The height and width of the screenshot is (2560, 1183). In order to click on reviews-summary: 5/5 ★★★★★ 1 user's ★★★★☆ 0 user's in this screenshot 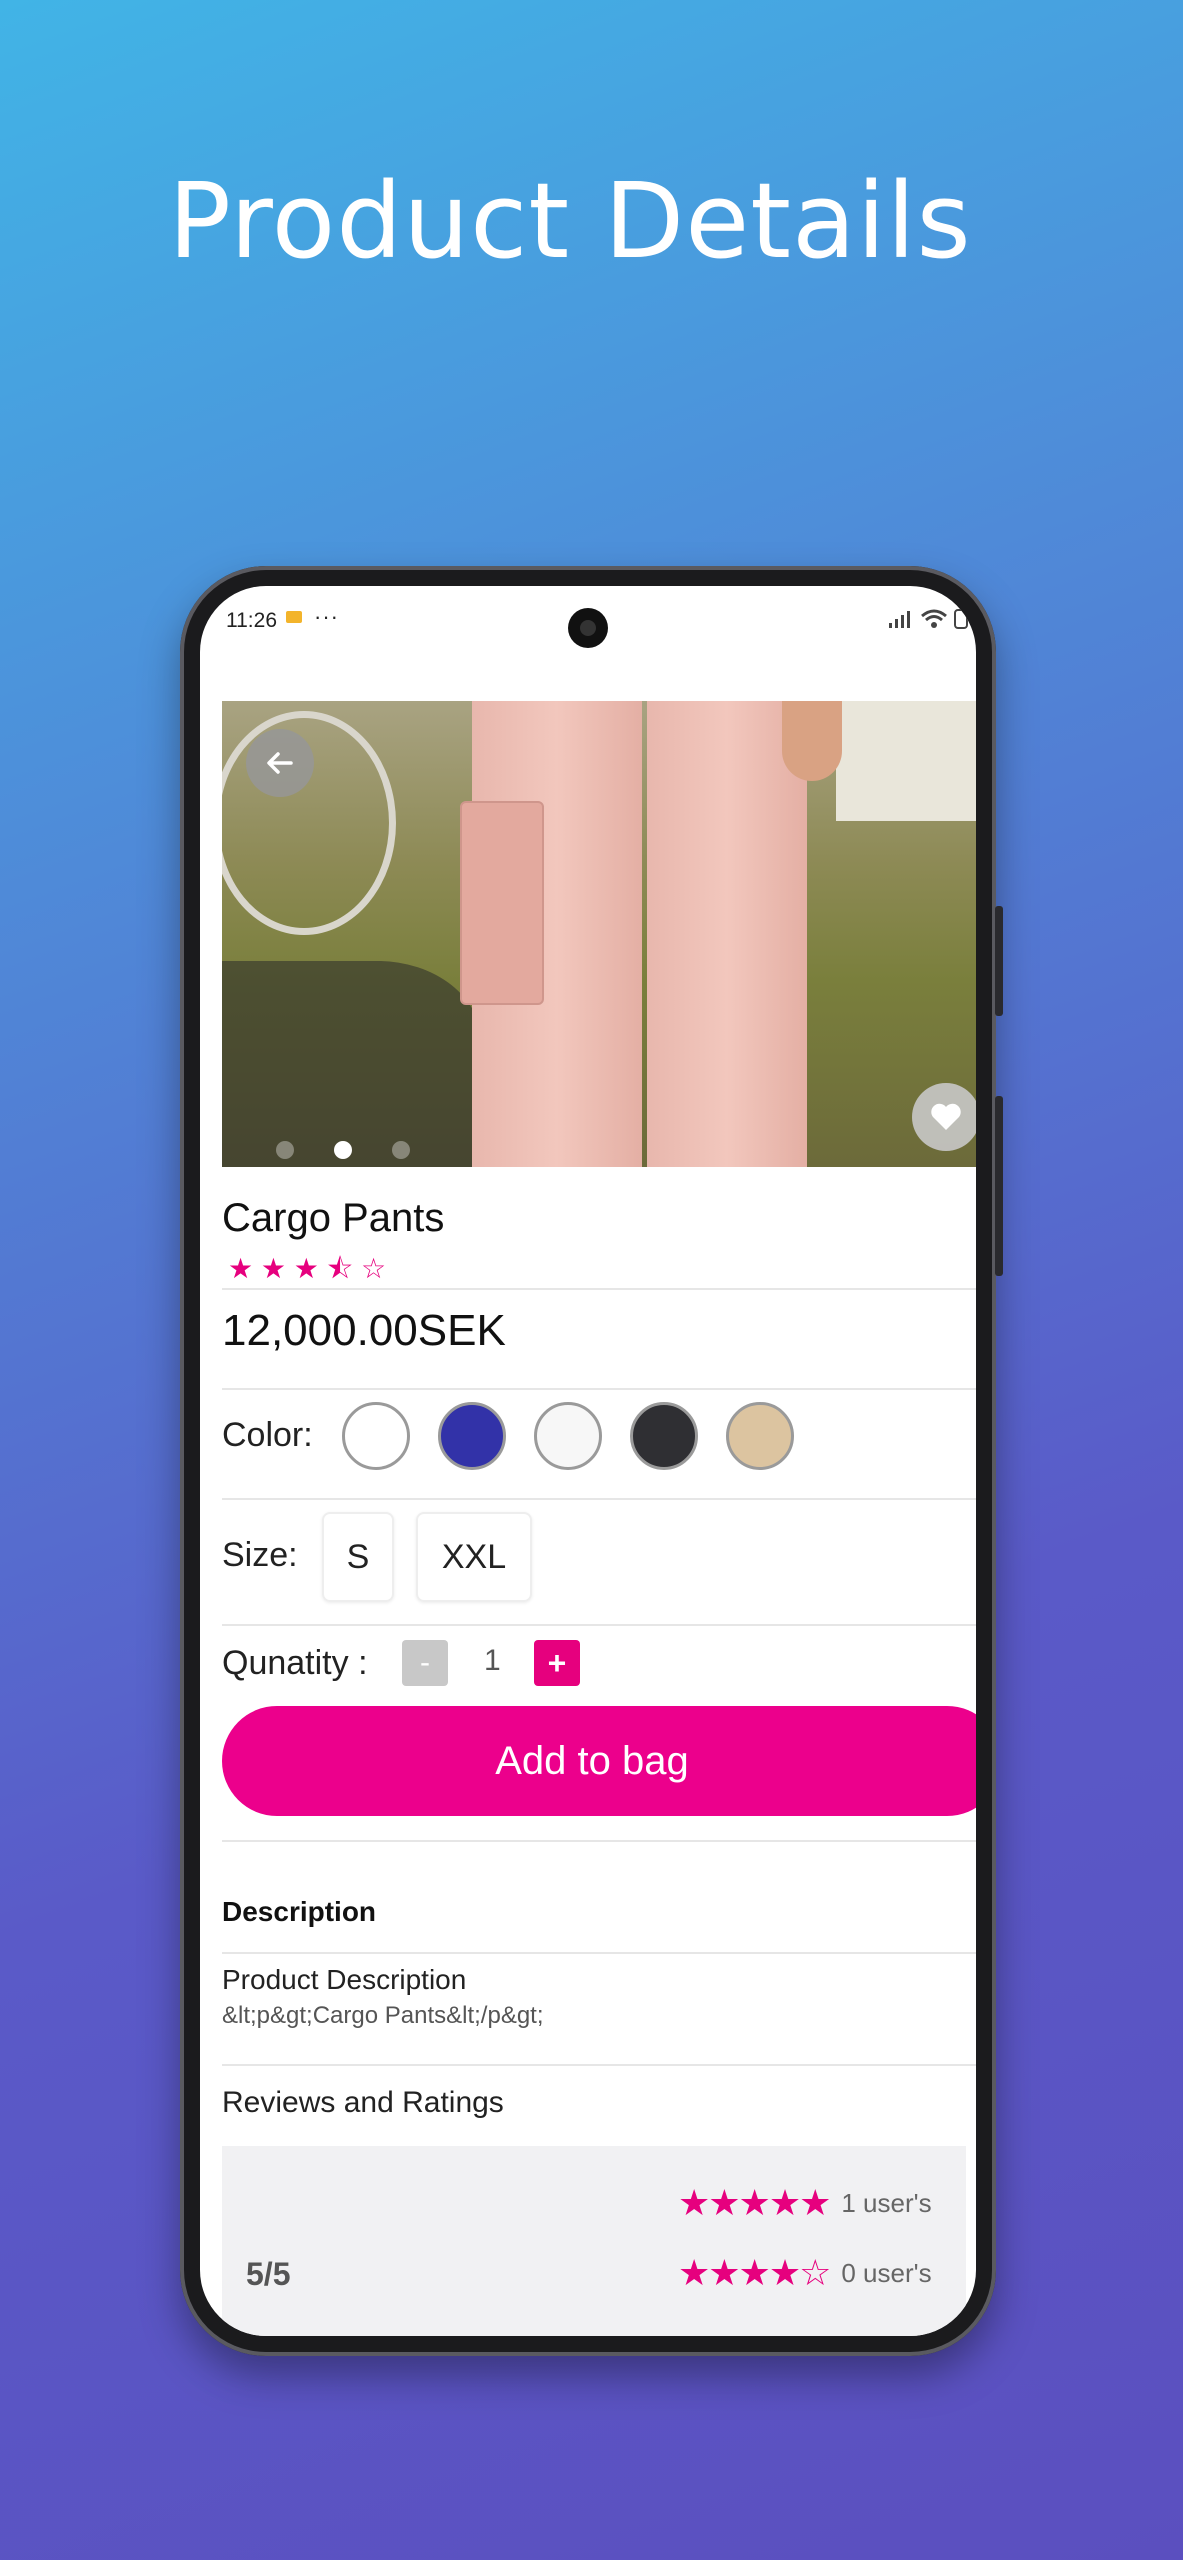, I will do `click(594, 2241)`.